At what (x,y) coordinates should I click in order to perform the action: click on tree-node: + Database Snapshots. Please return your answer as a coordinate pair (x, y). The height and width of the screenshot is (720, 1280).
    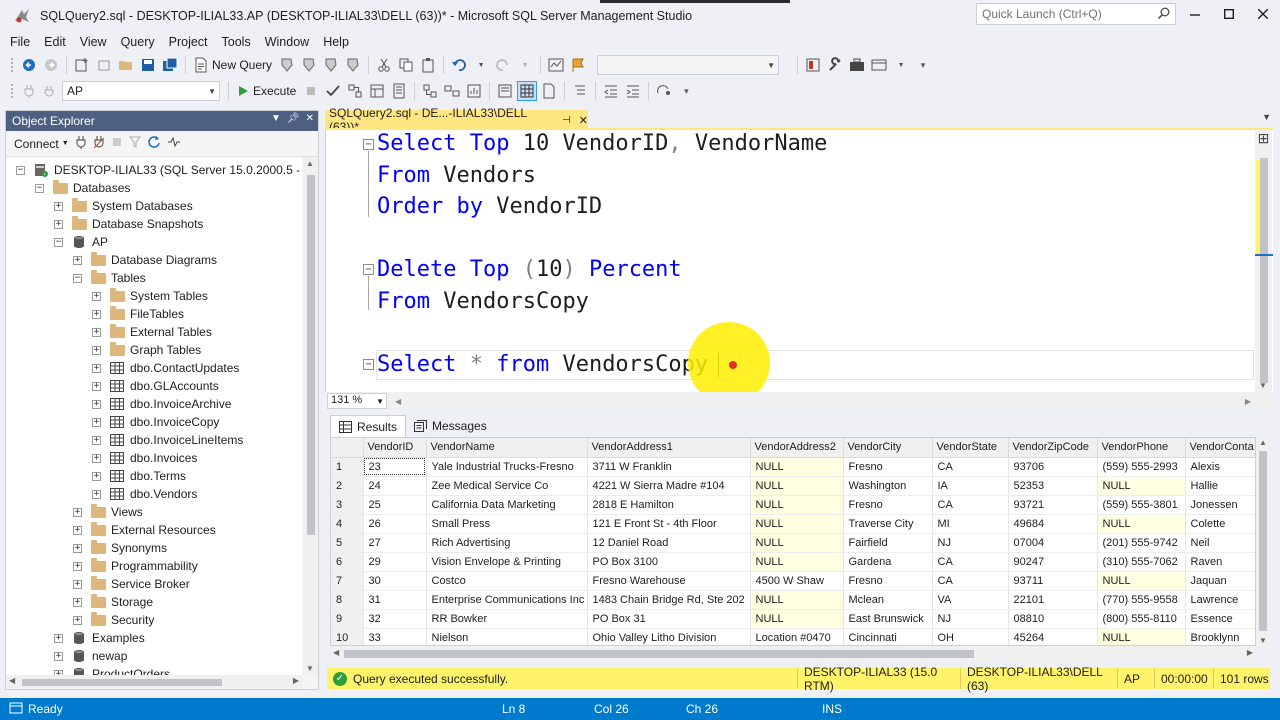
    Looking at the image, I should click on (128, 224).